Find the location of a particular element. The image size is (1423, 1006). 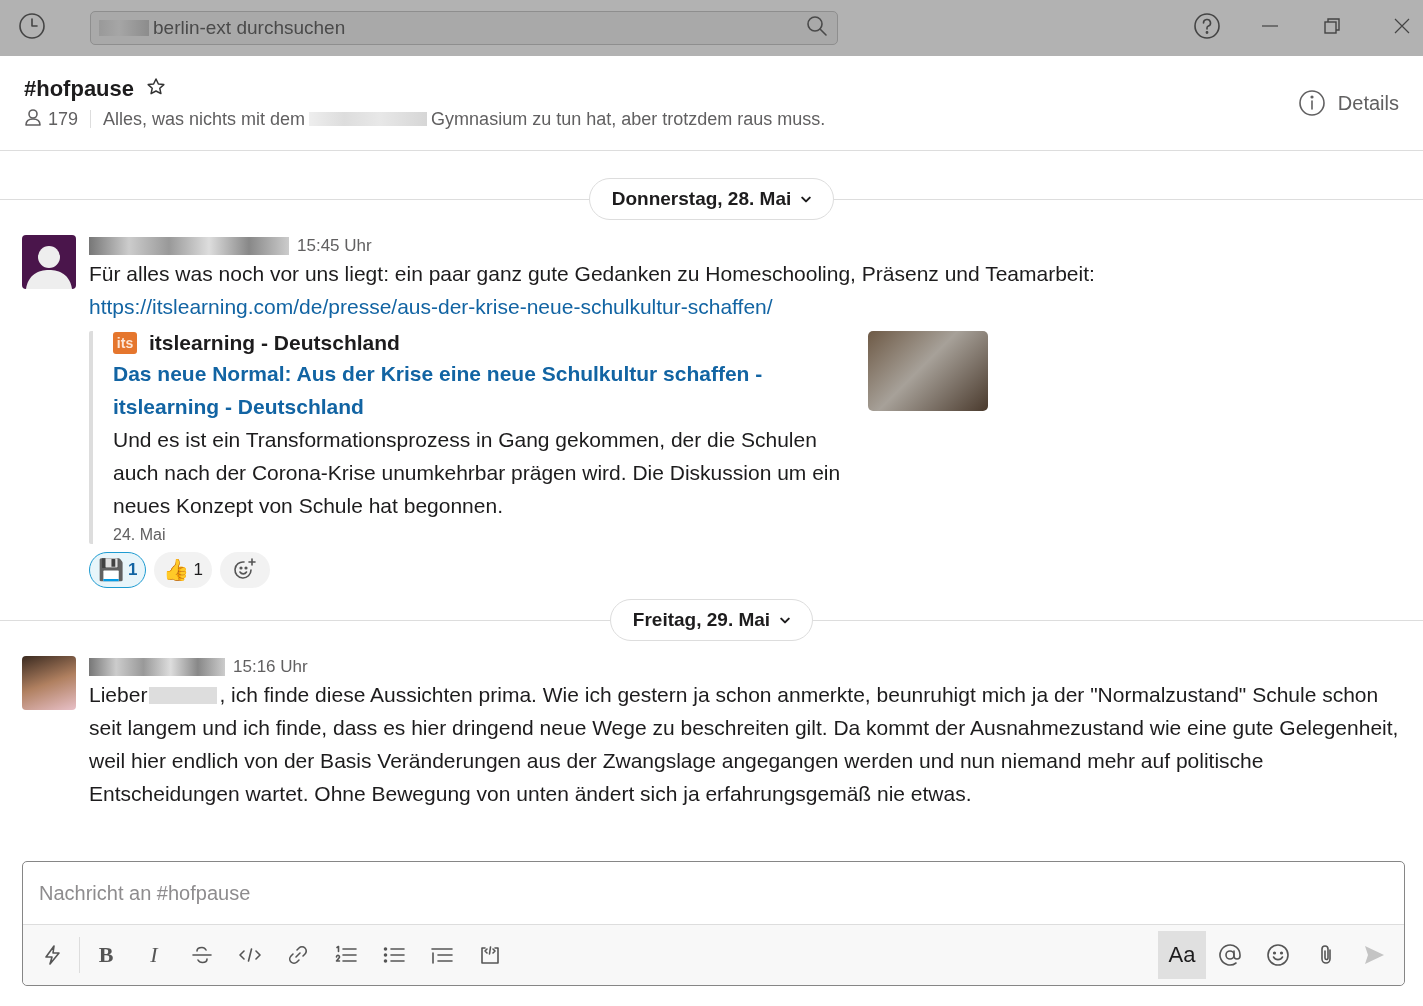

info-icon is located at coordinates (1311, 103).